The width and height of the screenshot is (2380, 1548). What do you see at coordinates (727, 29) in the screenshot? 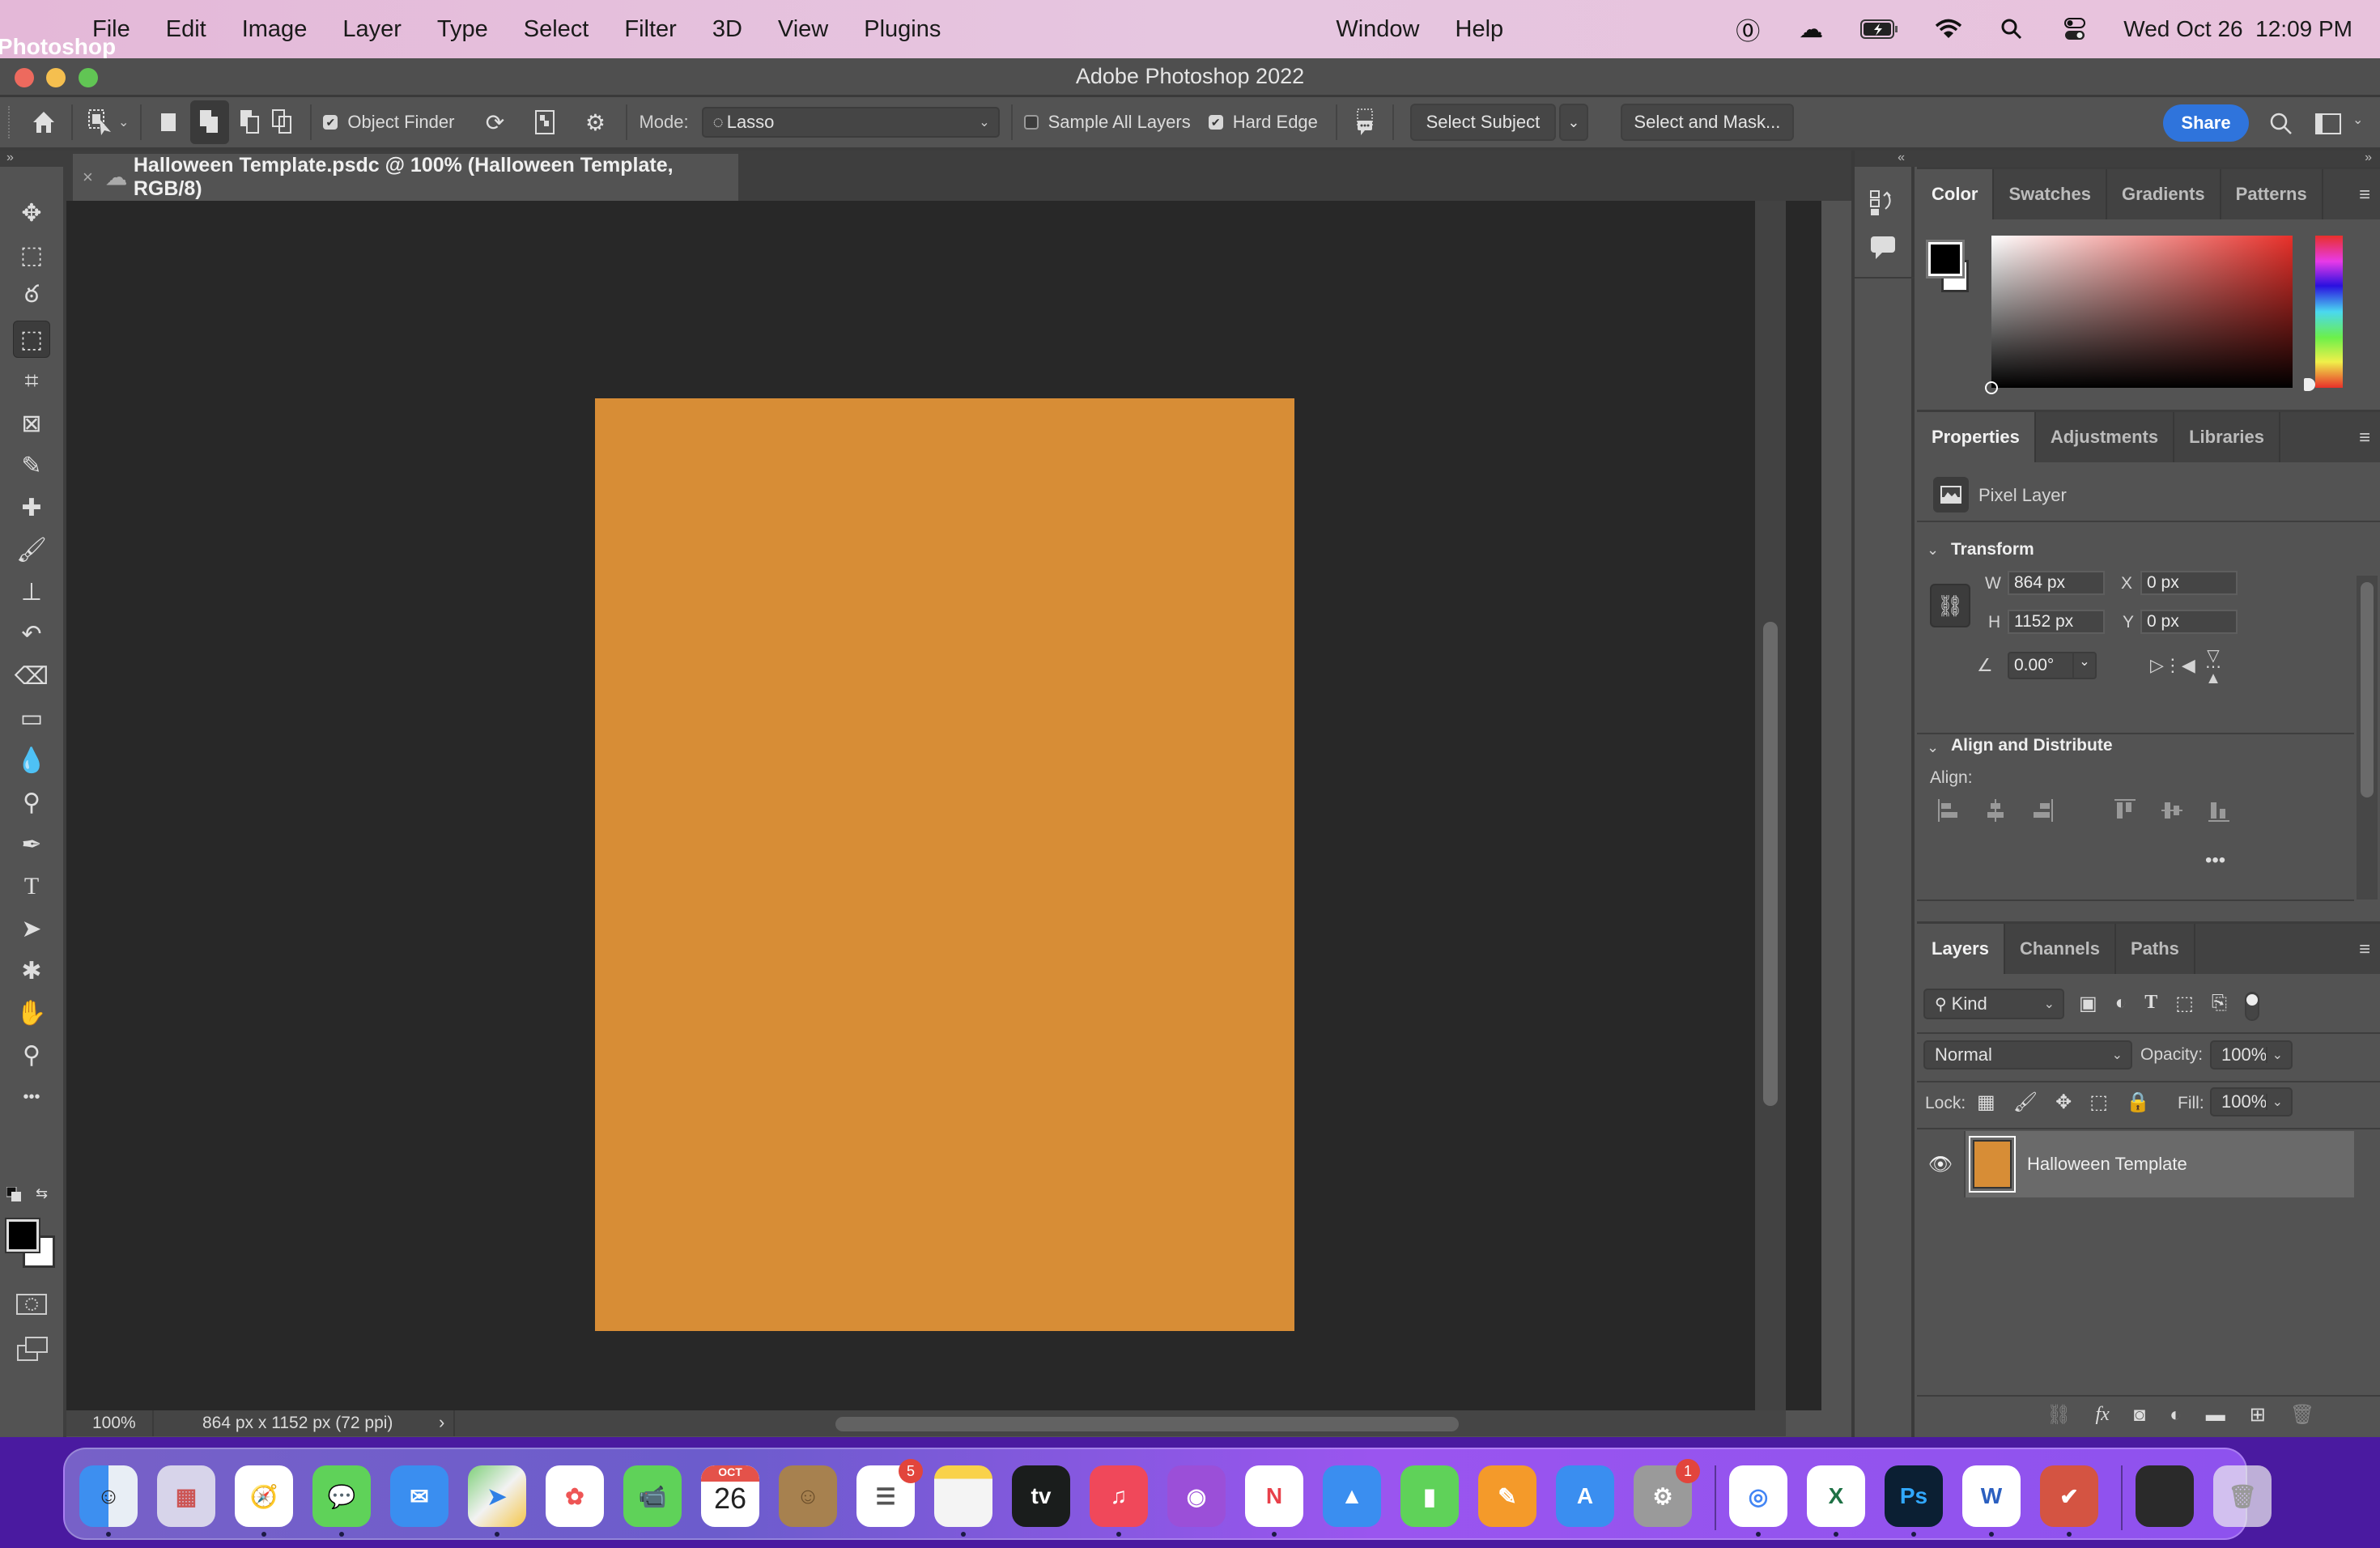
I see `menu-3d: 3D` at bounding box center [727, 29].